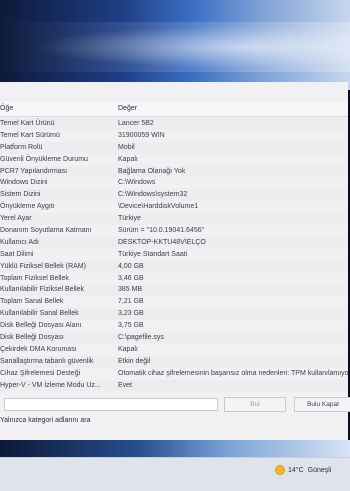 This screenshot has width=350, height=491. What do you see at coordinates (175, 47) in the screenshot?
I see `wallpaper-clouds` at bounding box center [175, 47].